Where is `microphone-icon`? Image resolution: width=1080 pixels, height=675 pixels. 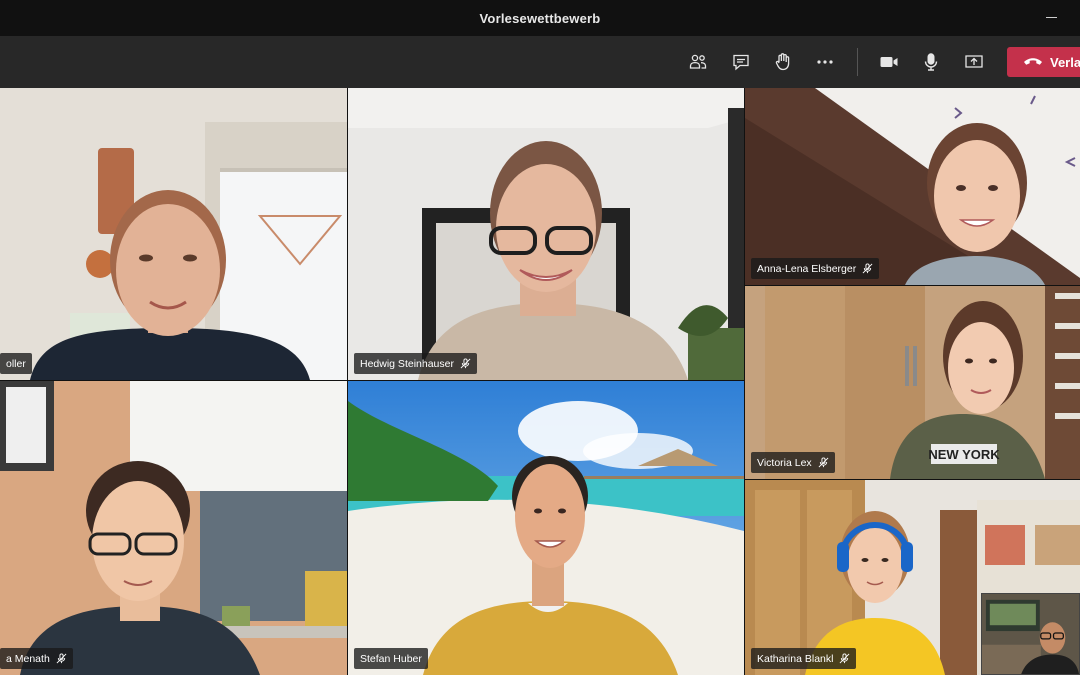
microphone-icon is located at coordinates (931, 62).